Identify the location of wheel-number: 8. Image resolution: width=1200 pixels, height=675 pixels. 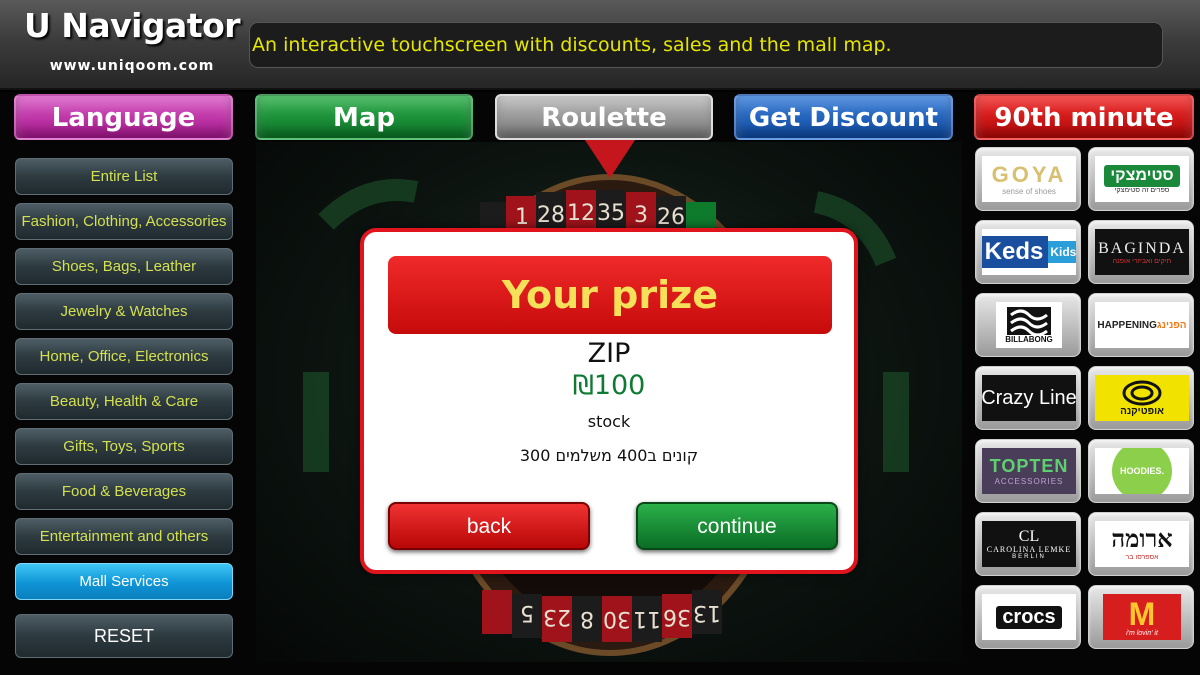
(587, 618).